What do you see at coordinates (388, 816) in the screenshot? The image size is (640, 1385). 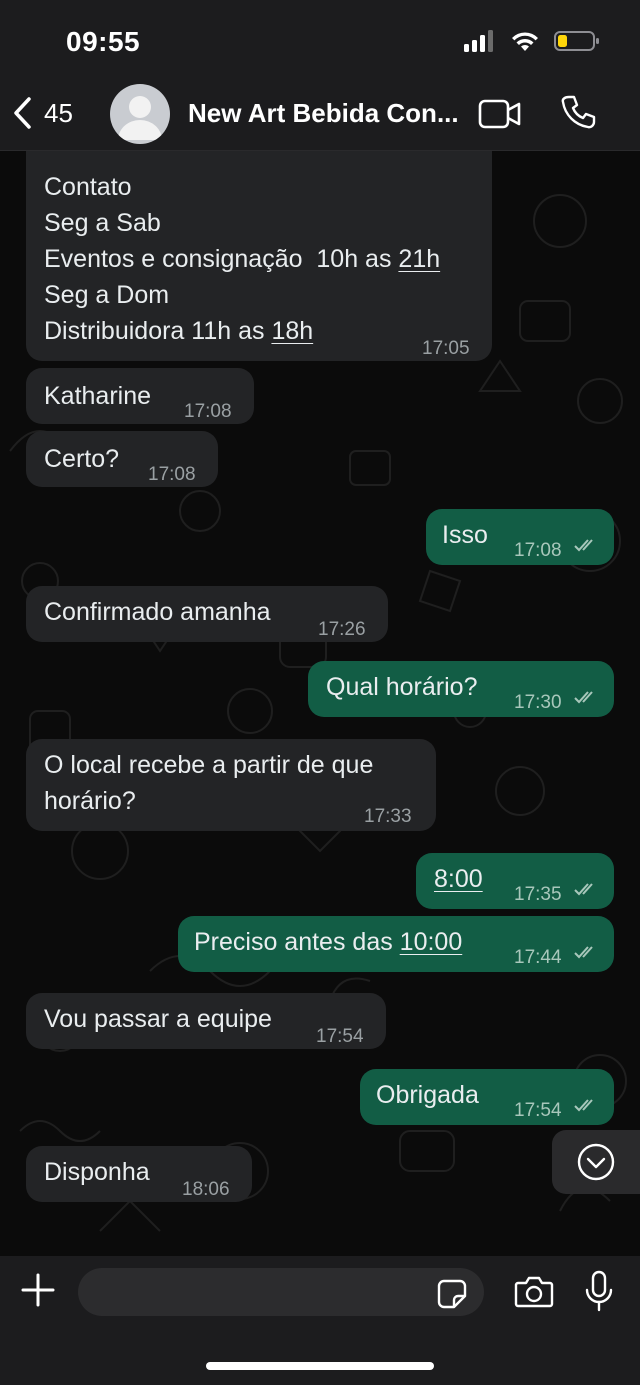 I see `message-time: 17:33` at bounding box center [388, 816].